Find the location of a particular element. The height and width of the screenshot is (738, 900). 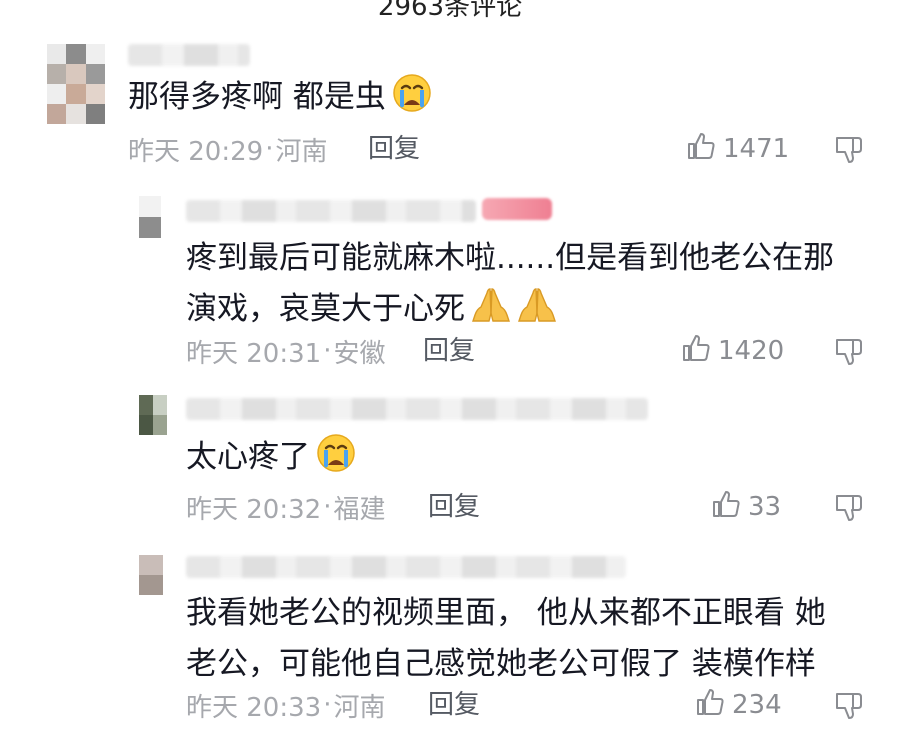

comment-text: 那得多疼啊 都是虫 is located at coordinates (280, 100).